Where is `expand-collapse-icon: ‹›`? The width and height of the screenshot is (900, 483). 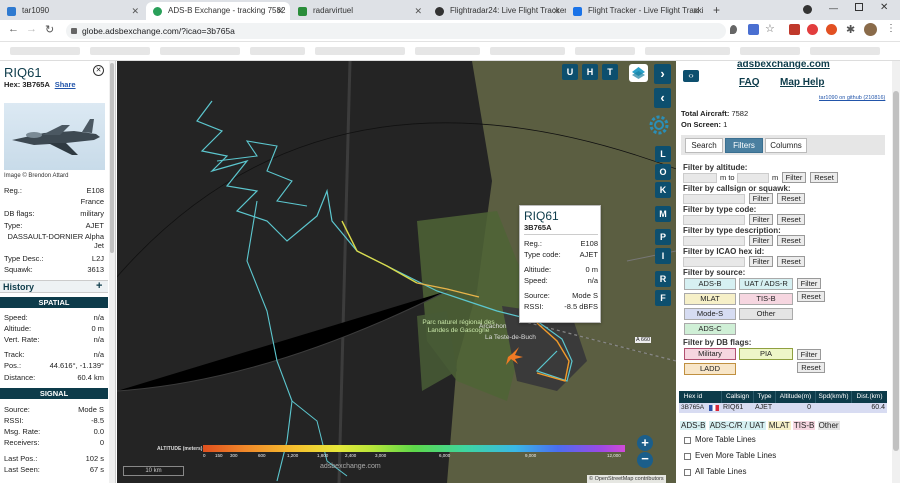 expand-collapse-icon: ‹› is located at coordinates (691, 76).